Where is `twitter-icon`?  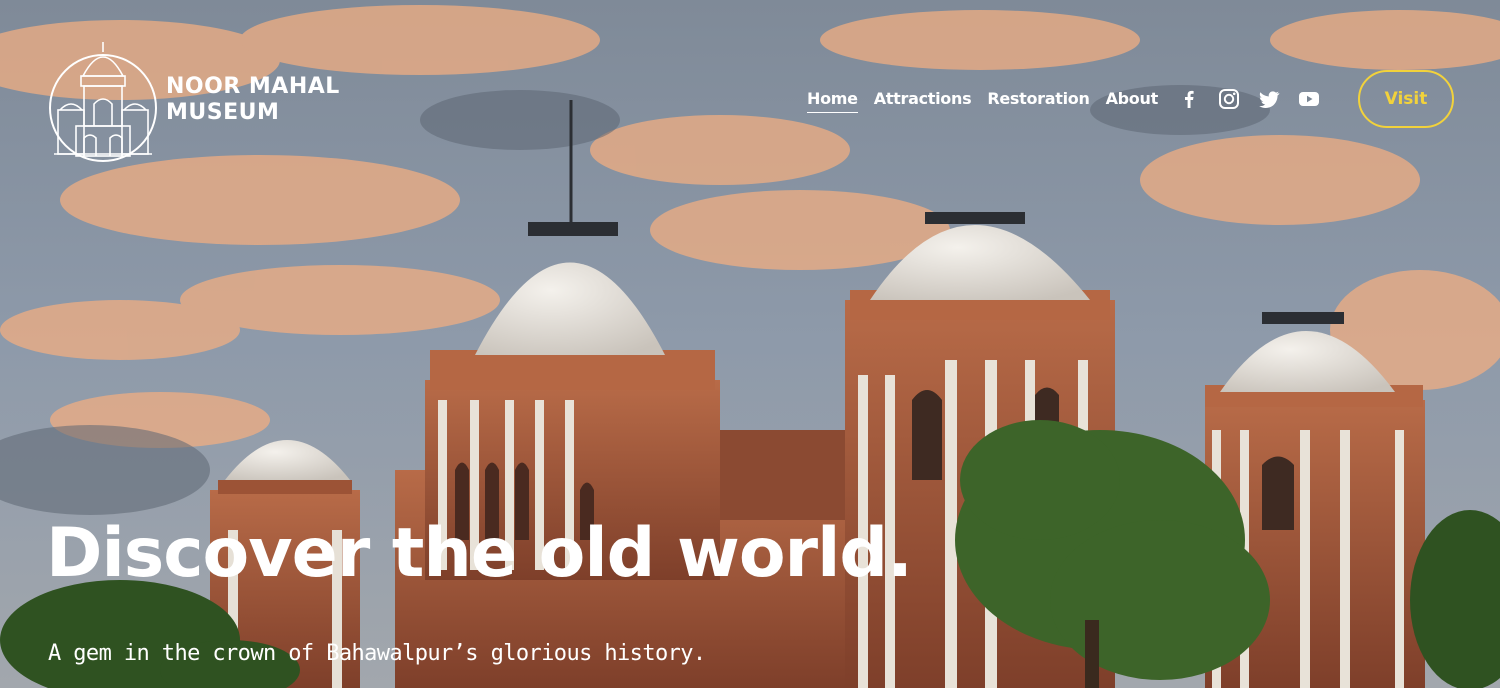
twitter-icon is located at coordinates (1269, 99).